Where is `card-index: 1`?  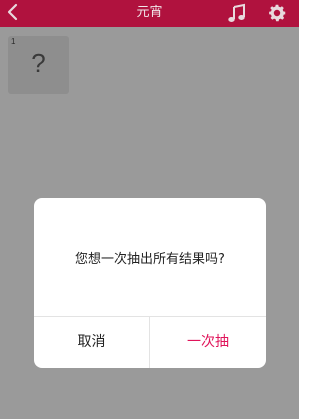 card-index: 1 is located at coordinates (13, 41).